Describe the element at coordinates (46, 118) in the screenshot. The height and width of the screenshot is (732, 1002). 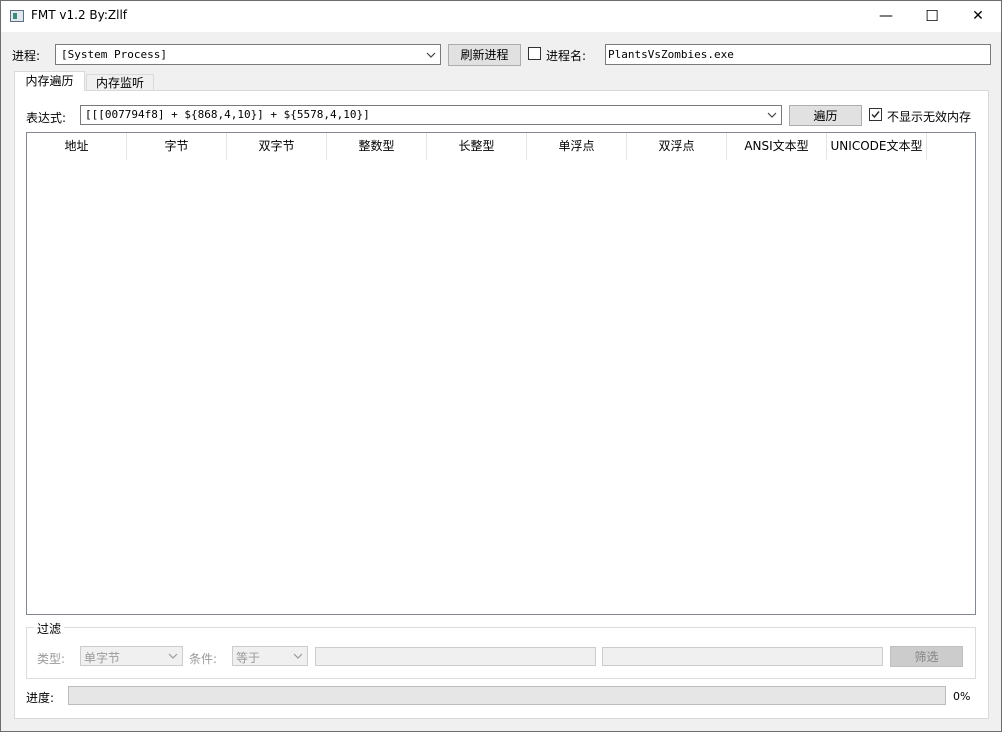
I see `expression-label: 表达式:` at that location.